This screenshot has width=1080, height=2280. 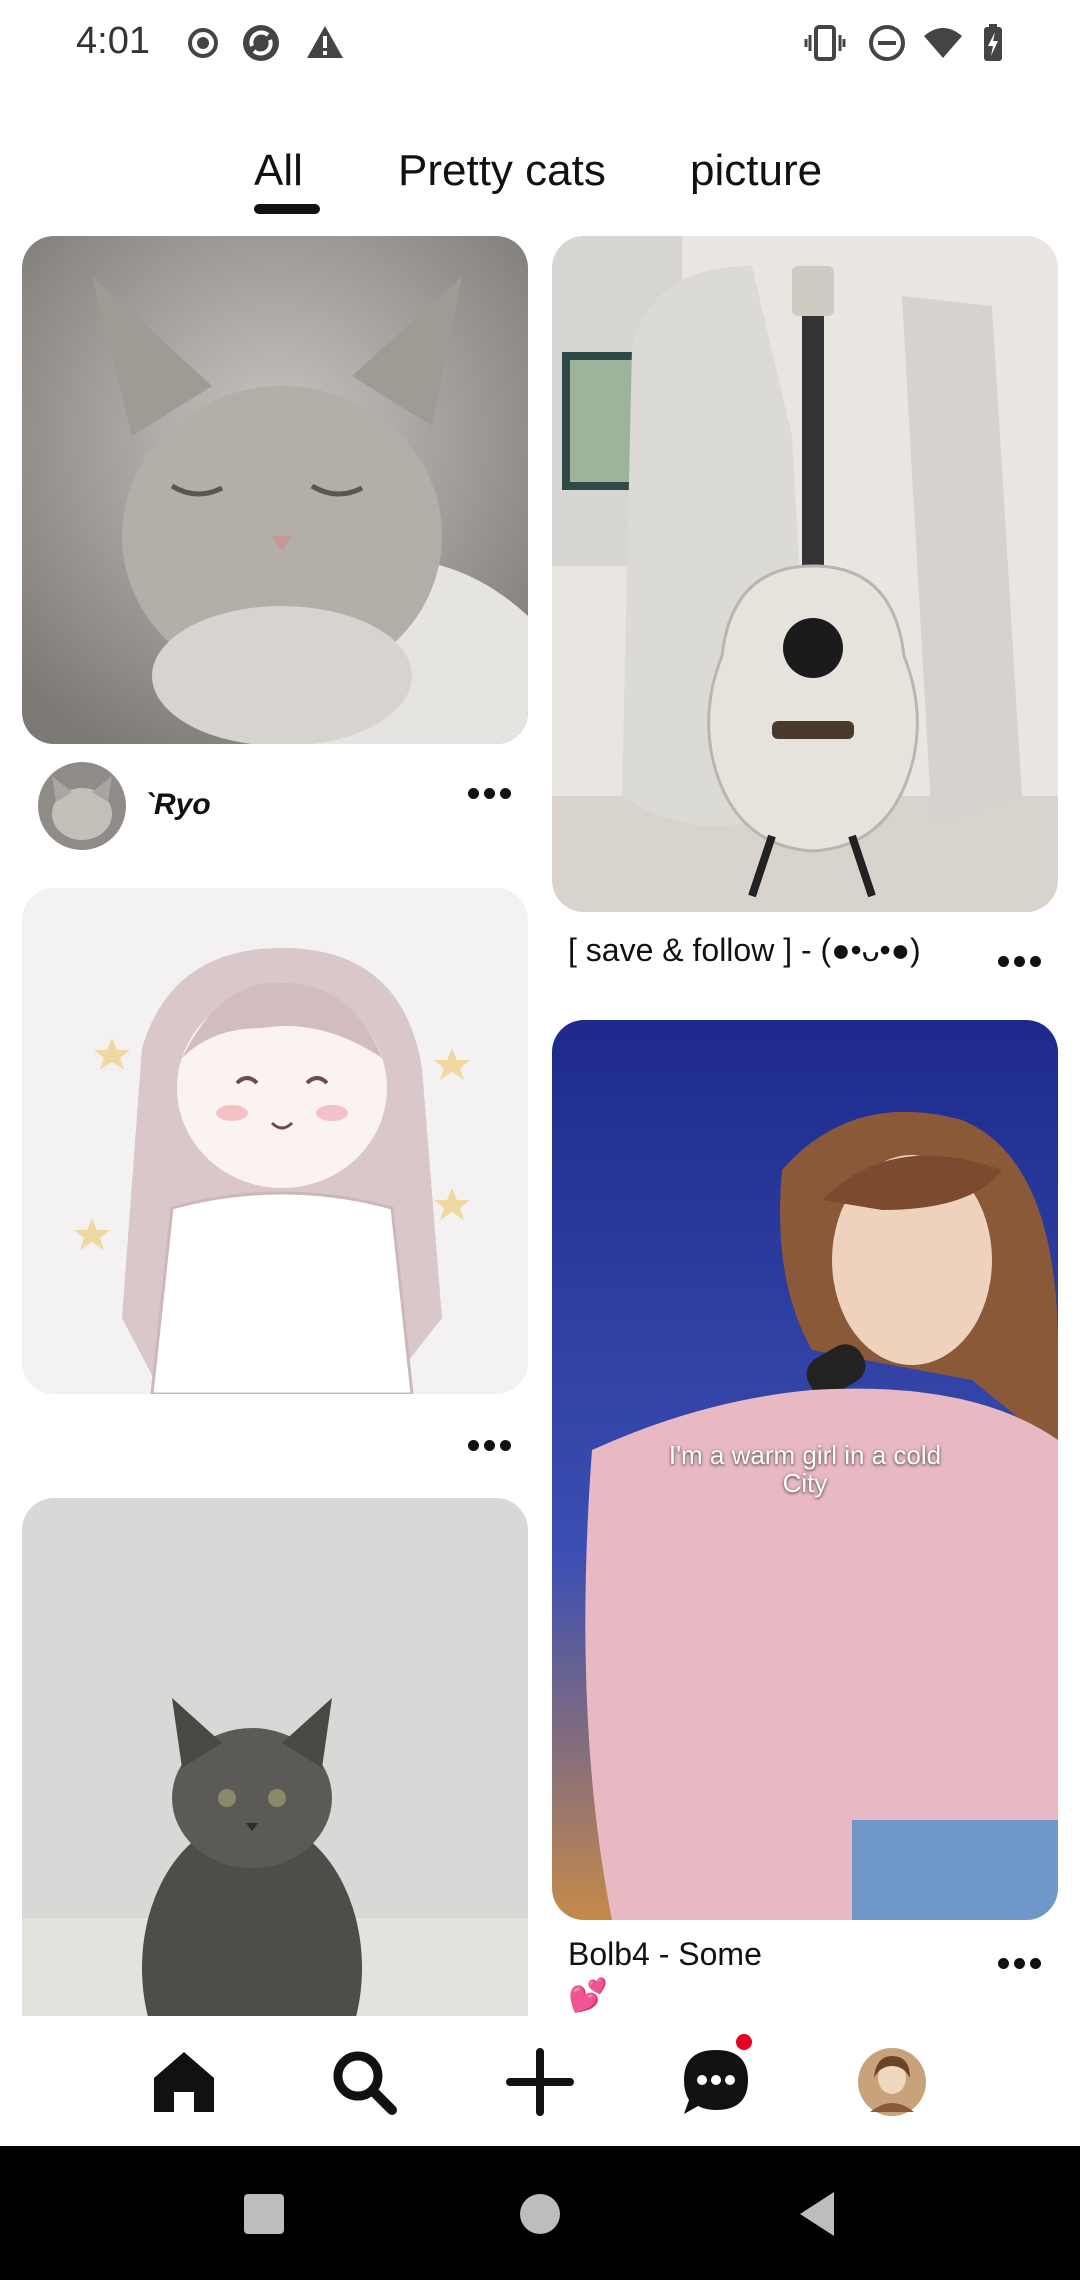 What do you see at coordinates (588, 1995) in the screenshot?
I see `pin-caption-emoji: 💕` at bounding box center [588, 1995].